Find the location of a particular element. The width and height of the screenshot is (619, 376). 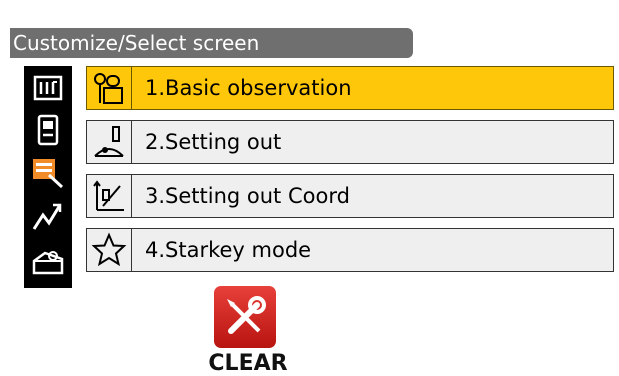

sidebar is located at coordinates (48, 177).